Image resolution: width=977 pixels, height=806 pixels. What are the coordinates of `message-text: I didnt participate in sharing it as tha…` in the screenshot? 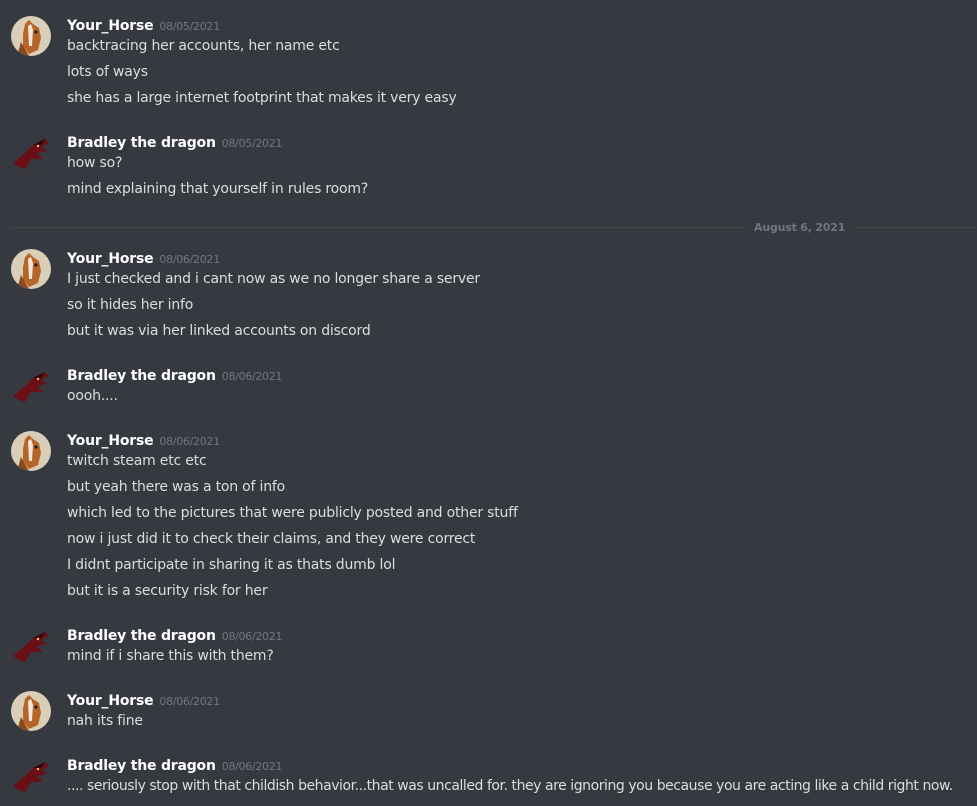 It's located at (231, 565).